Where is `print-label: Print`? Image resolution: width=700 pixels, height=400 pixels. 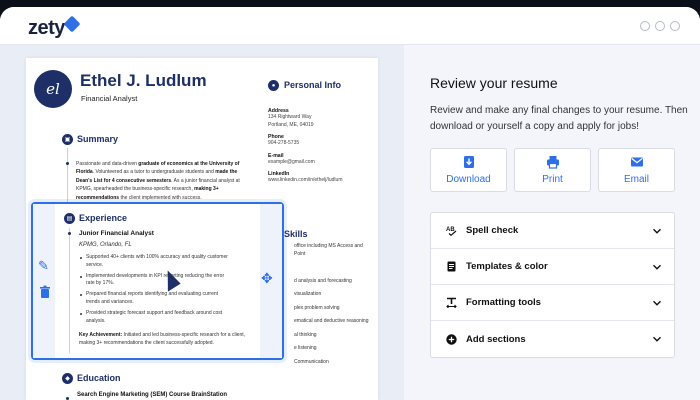 print-label: Print is located at coordinates (552, 179).